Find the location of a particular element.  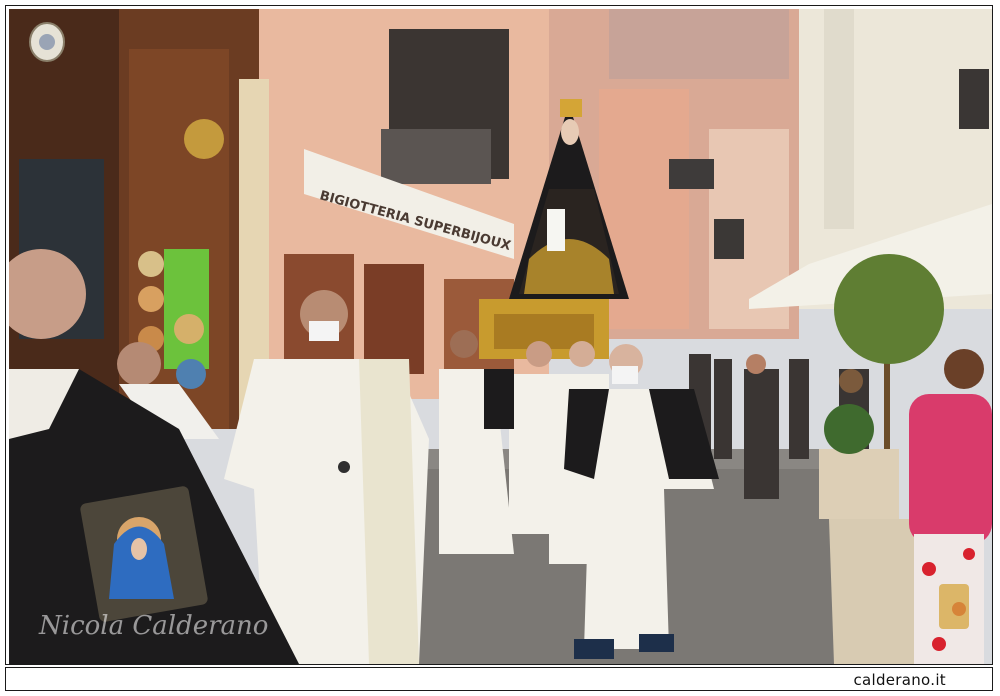

site-credit: calderano.it is located at coordinates (899, 680).